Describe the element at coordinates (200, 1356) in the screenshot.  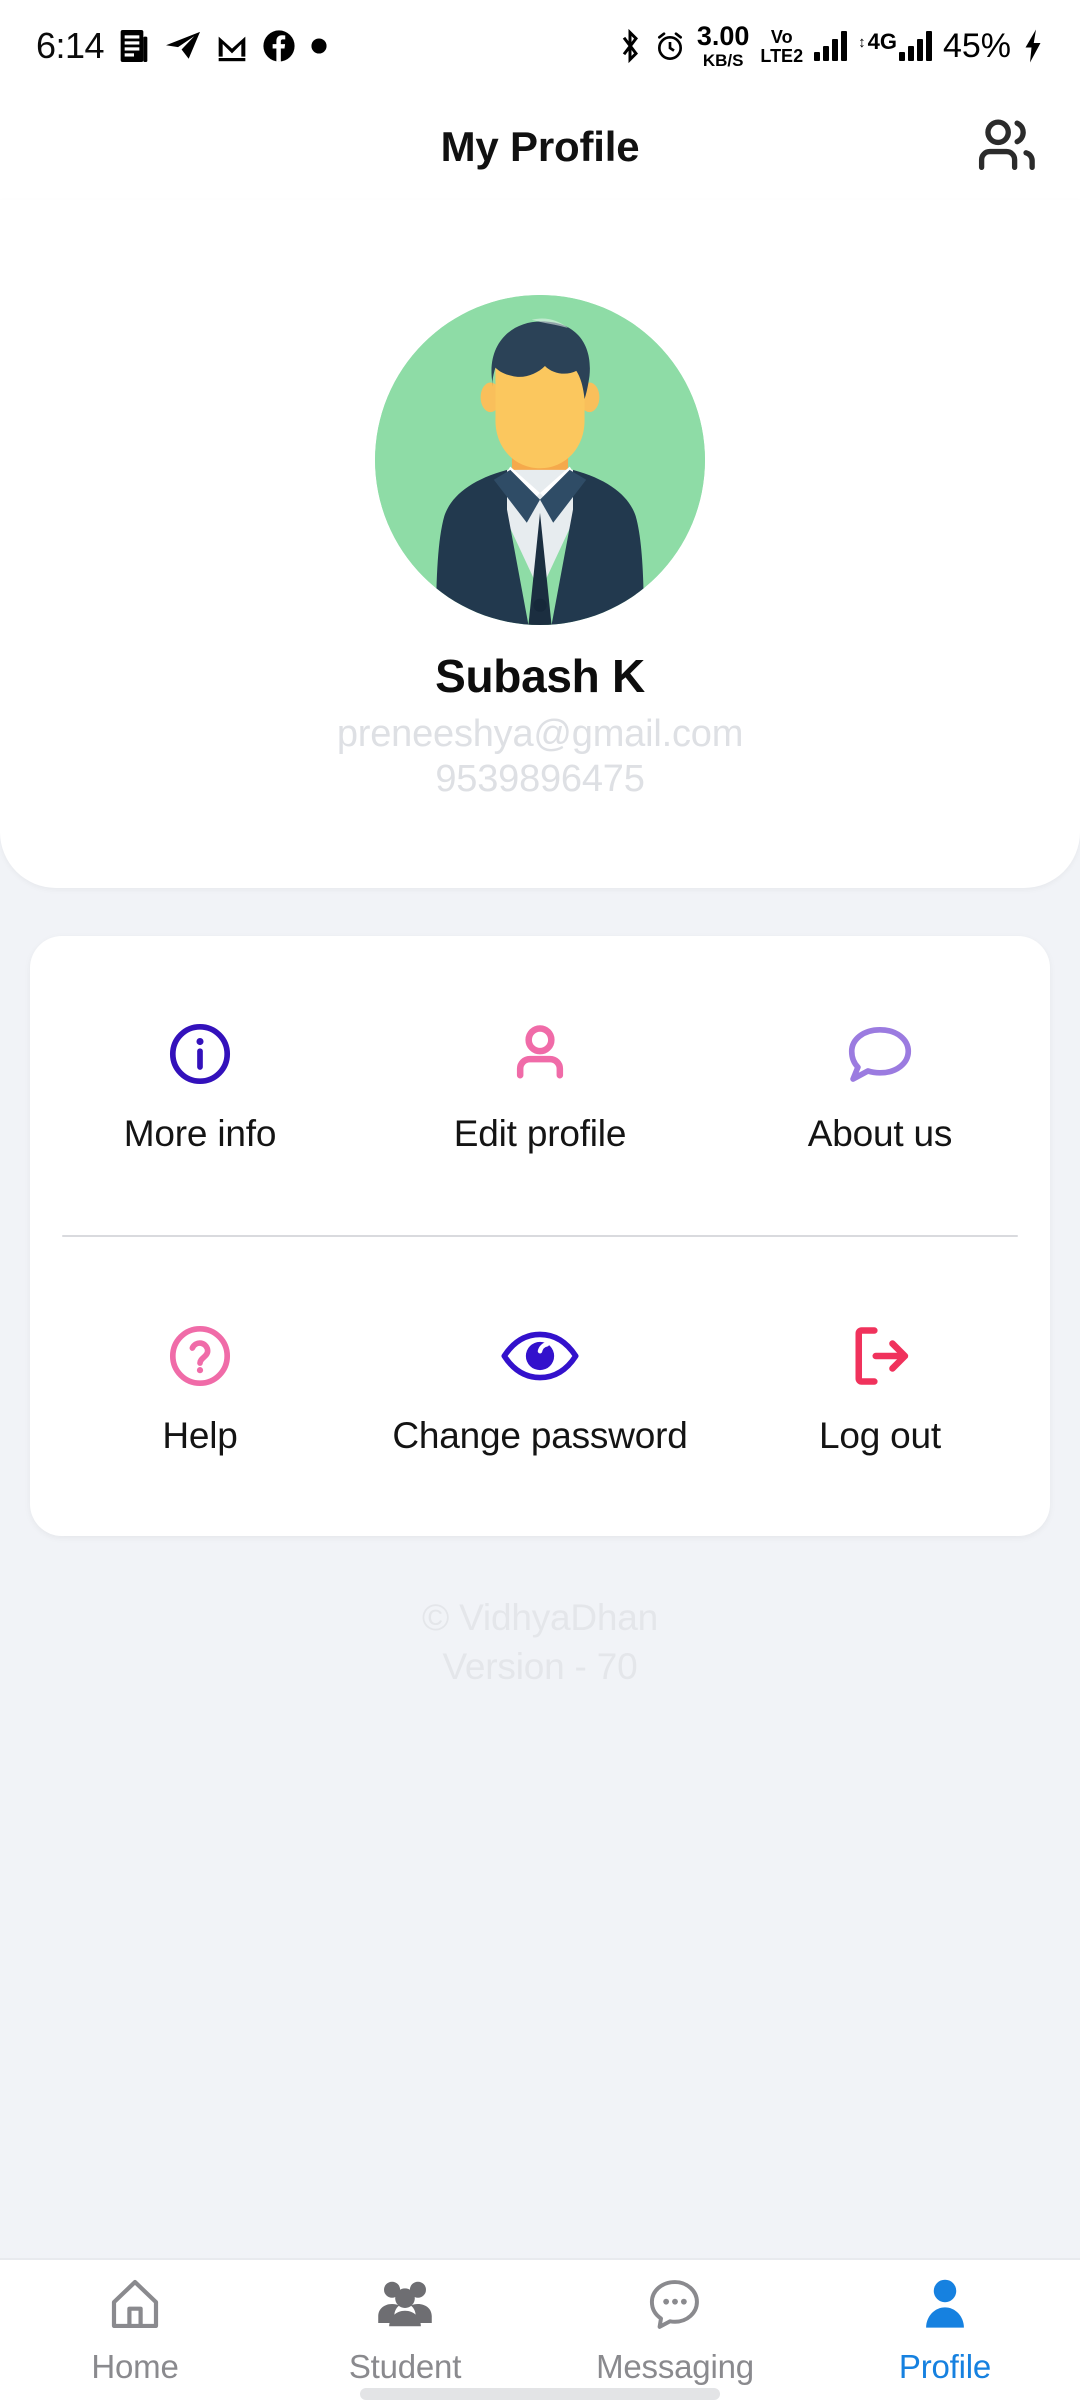
I see `question-circle-icon` at that location.